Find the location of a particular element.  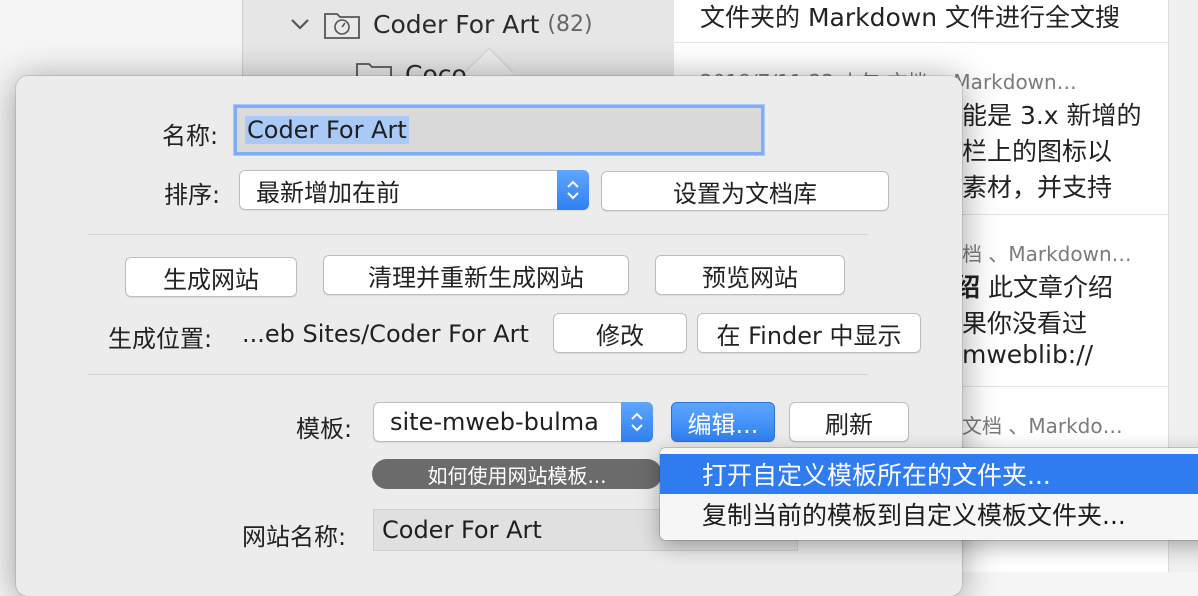

chevron-down-icon is located at coordinates (300, 24).